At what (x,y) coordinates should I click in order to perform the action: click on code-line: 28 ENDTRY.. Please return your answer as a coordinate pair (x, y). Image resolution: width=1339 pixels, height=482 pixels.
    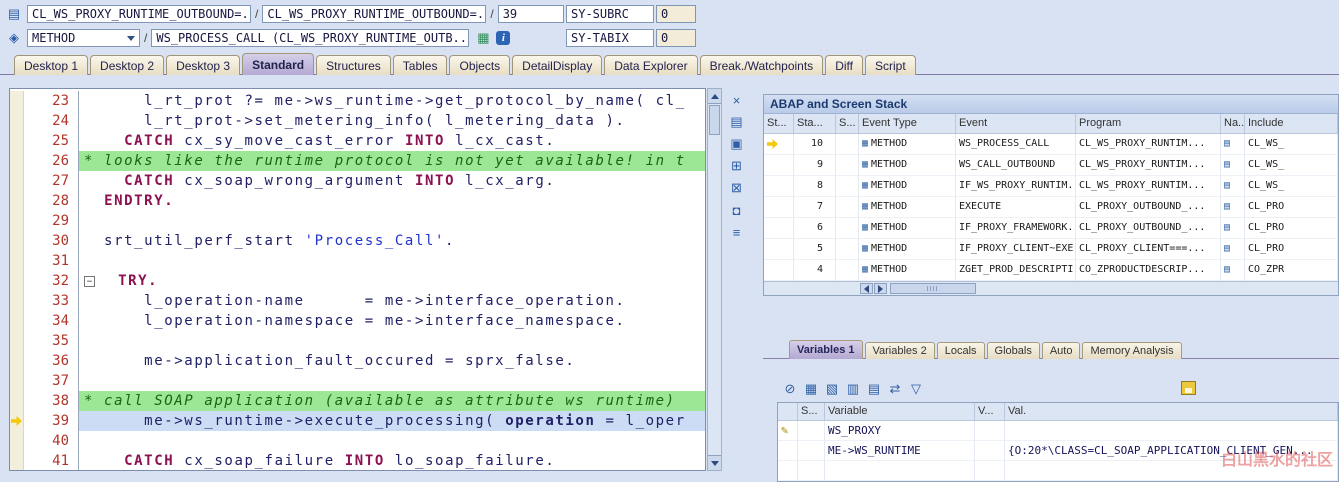
    Looking at the image, I should click on (357, 201).